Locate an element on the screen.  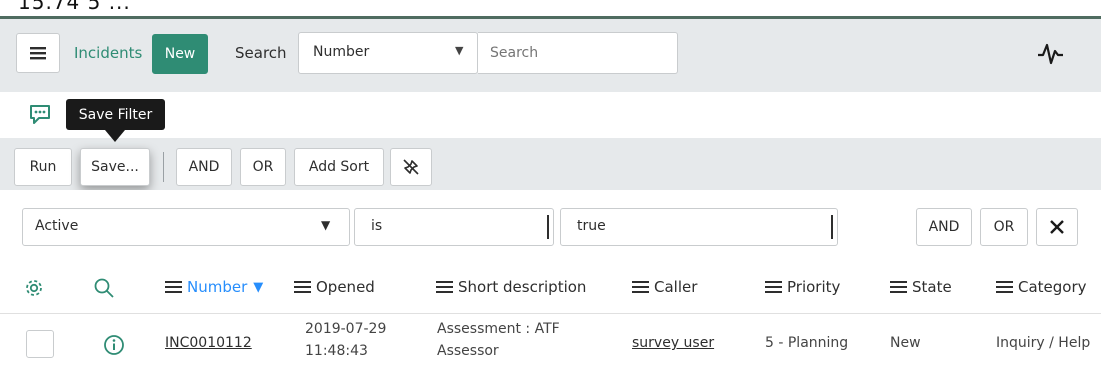
filter-actions-bar: Run Save... AND OR Add Sort is located at coordinates (550, 164).